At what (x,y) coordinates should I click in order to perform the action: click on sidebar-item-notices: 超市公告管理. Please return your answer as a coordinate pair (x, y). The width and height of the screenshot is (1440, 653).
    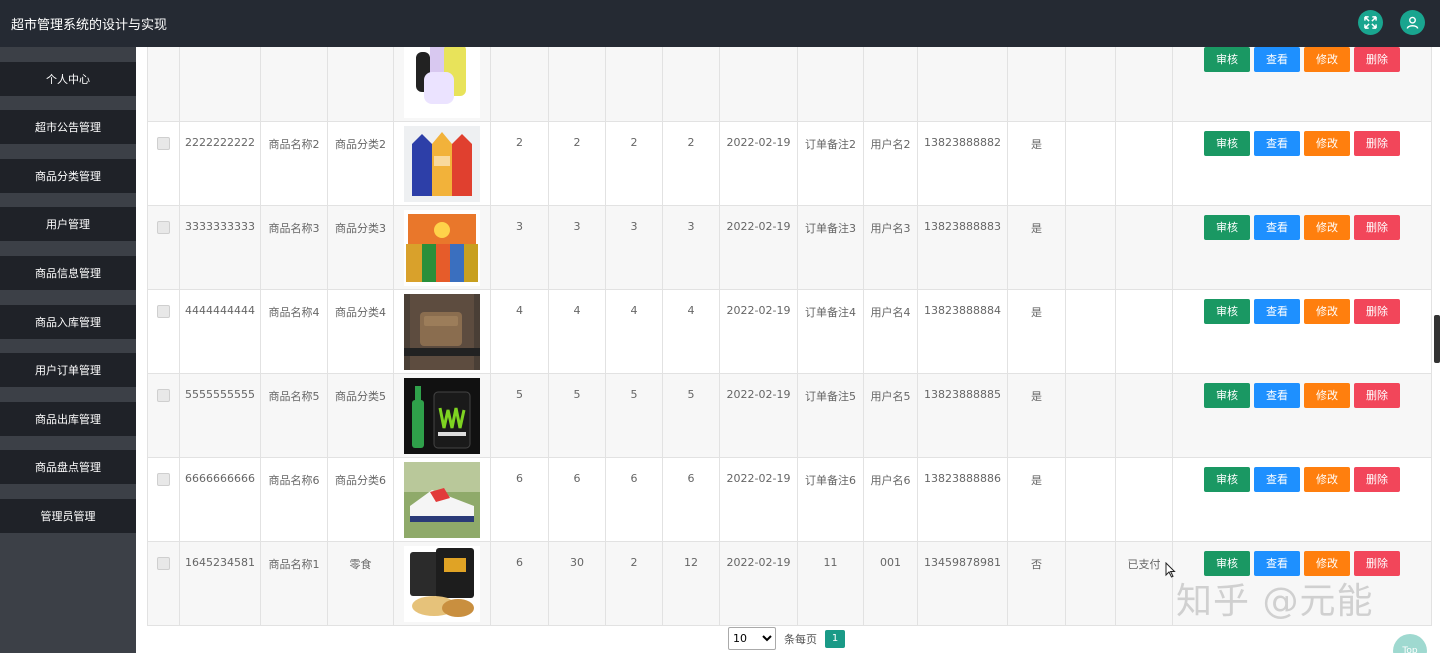
    Looking at the image, I should click on (68, 127).